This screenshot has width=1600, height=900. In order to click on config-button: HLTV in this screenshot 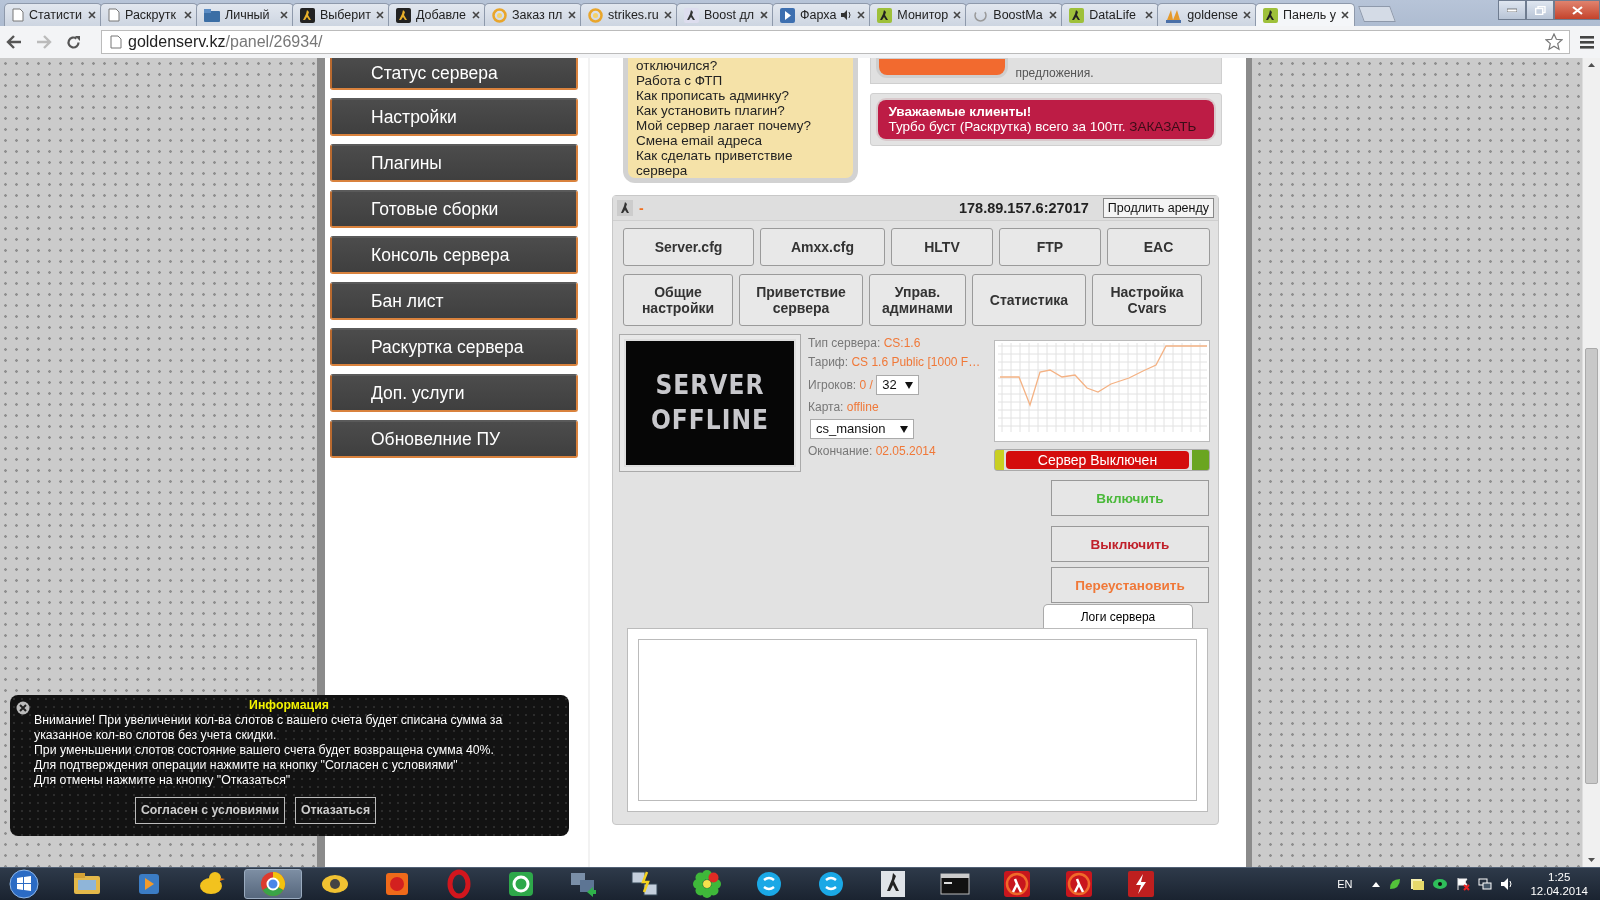, I will do `click(942, 247)`.